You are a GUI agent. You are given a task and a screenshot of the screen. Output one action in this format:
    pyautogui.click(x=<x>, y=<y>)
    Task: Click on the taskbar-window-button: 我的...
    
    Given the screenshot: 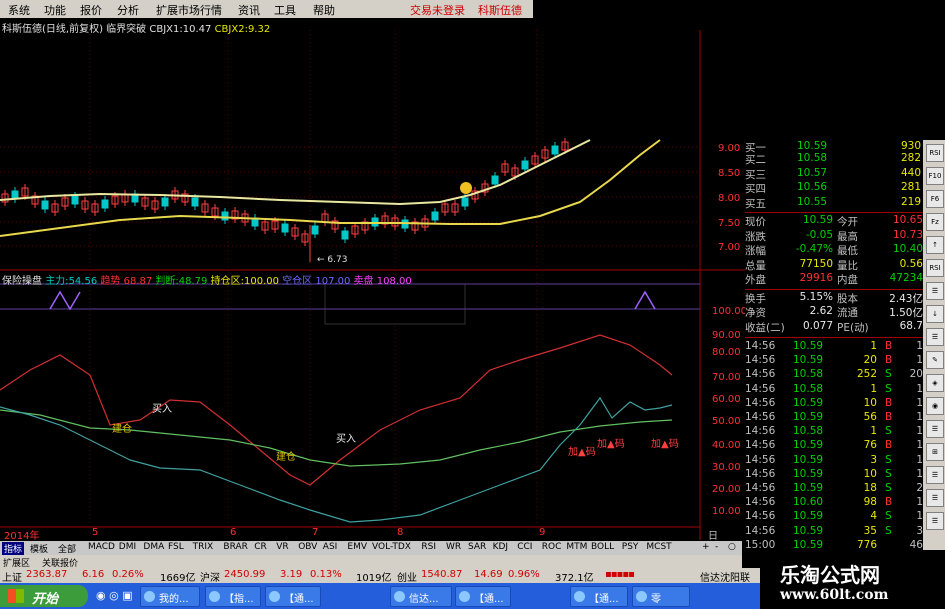 What is the action you would take?
    pyautogui.click(x=170, y=596)
    